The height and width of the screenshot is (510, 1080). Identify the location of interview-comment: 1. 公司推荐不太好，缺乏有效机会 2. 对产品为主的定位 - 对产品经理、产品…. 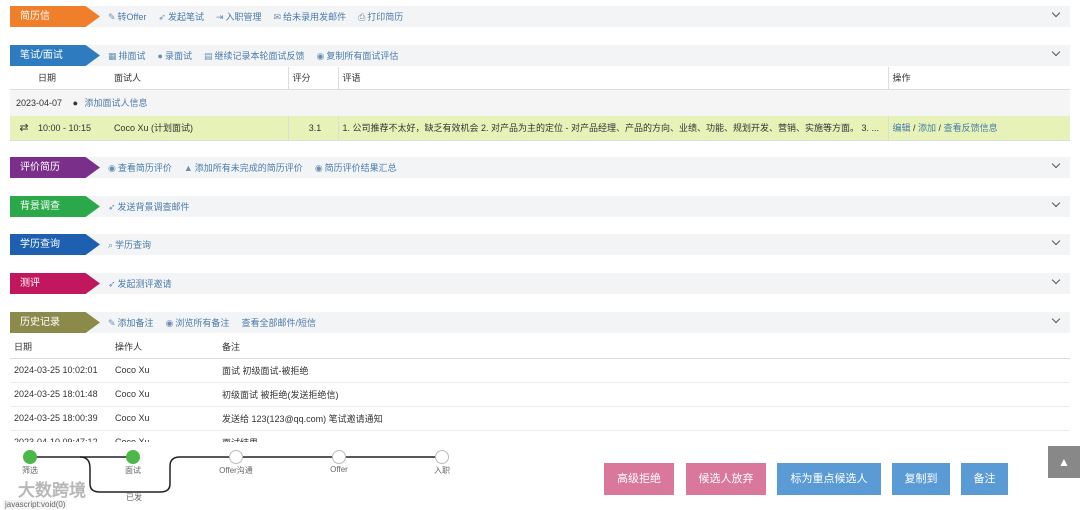
(612, 128).